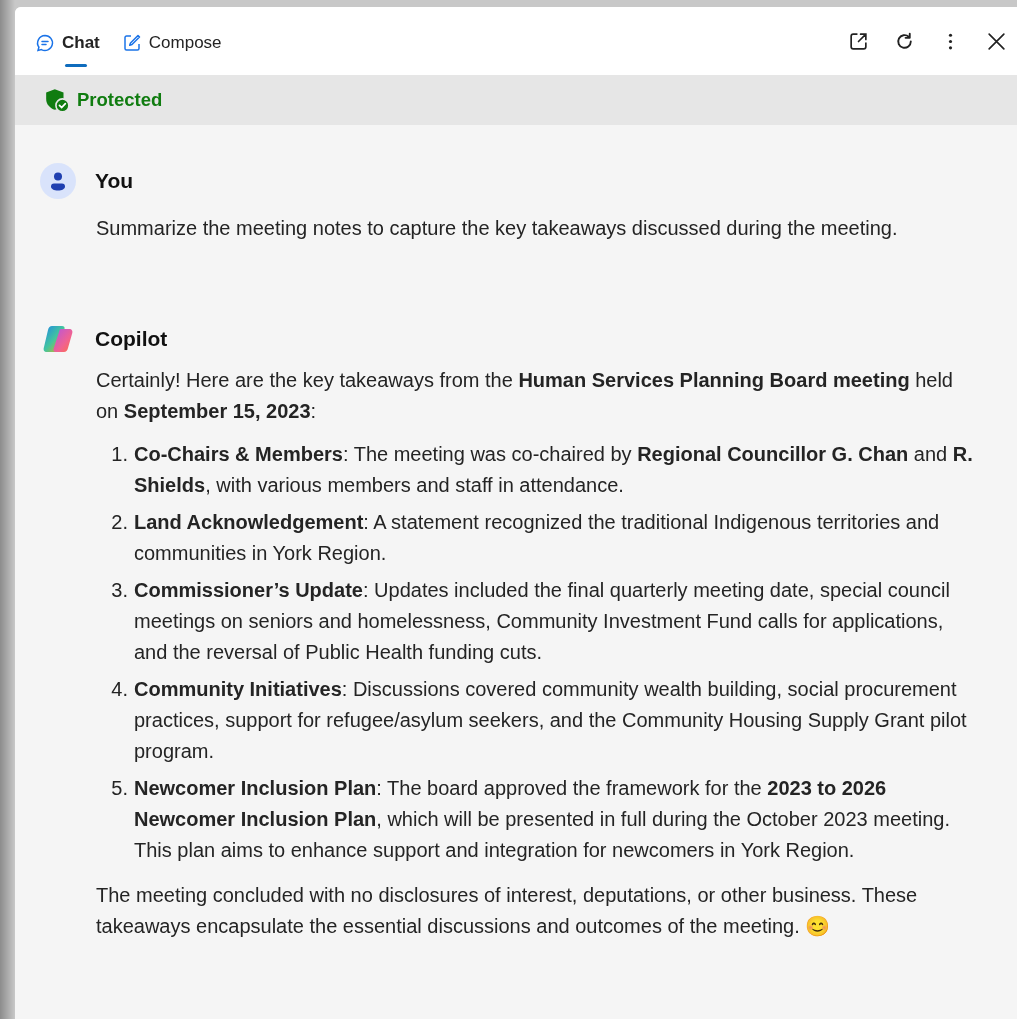 Image resolution: width=1017 pixels, height=1019 pixels. Describe the element at coordinates (119, 522) in the screenshot. I see `list-number: 2.` at that location.